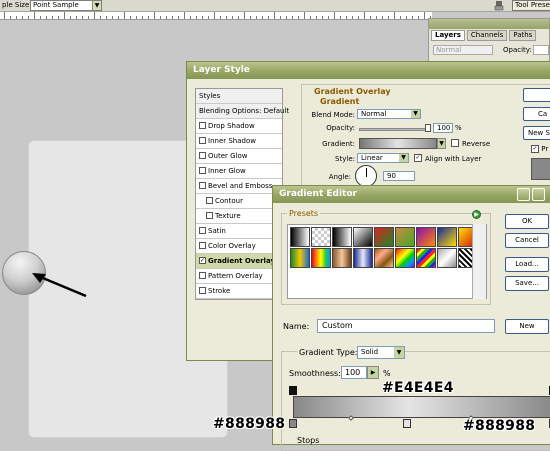 This screenshot has width=550, height=451. Describe the element at coordinates (366, 176) in the screenshot. I see `angle-dial` at that location.